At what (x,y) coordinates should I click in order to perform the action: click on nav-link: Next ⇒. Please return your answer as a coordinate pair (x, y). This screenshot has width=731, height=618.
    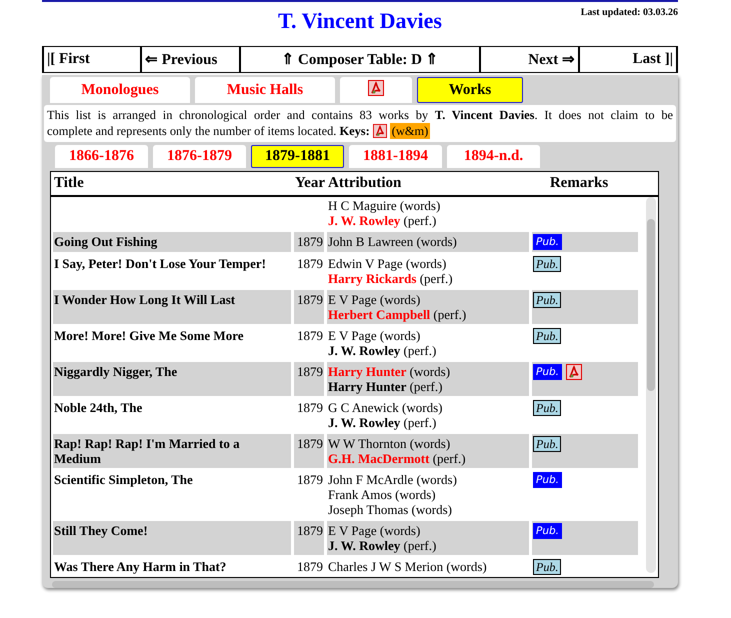
    Looking at the image, I should click on (529, 59).